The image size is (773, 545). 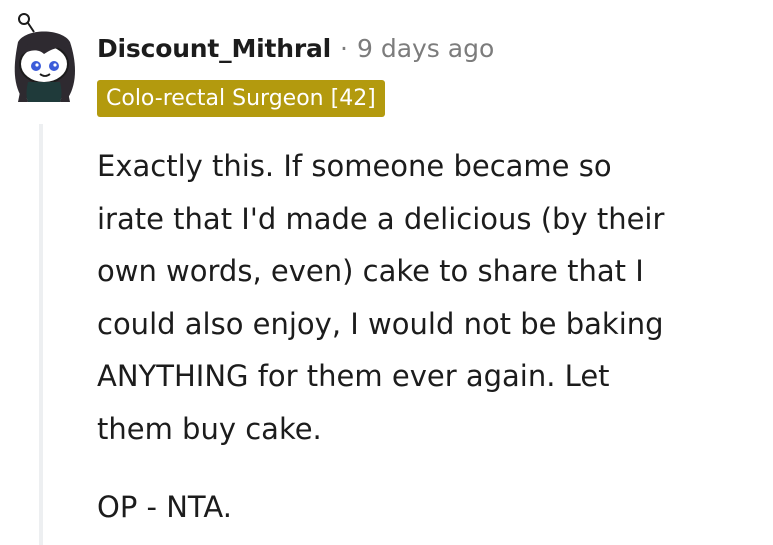 What do you see at coordinates (241, 98) in the screenshot?
I see `user-flair: Colo-rectal Surgeon [42]` at bounding box center [241, 98].